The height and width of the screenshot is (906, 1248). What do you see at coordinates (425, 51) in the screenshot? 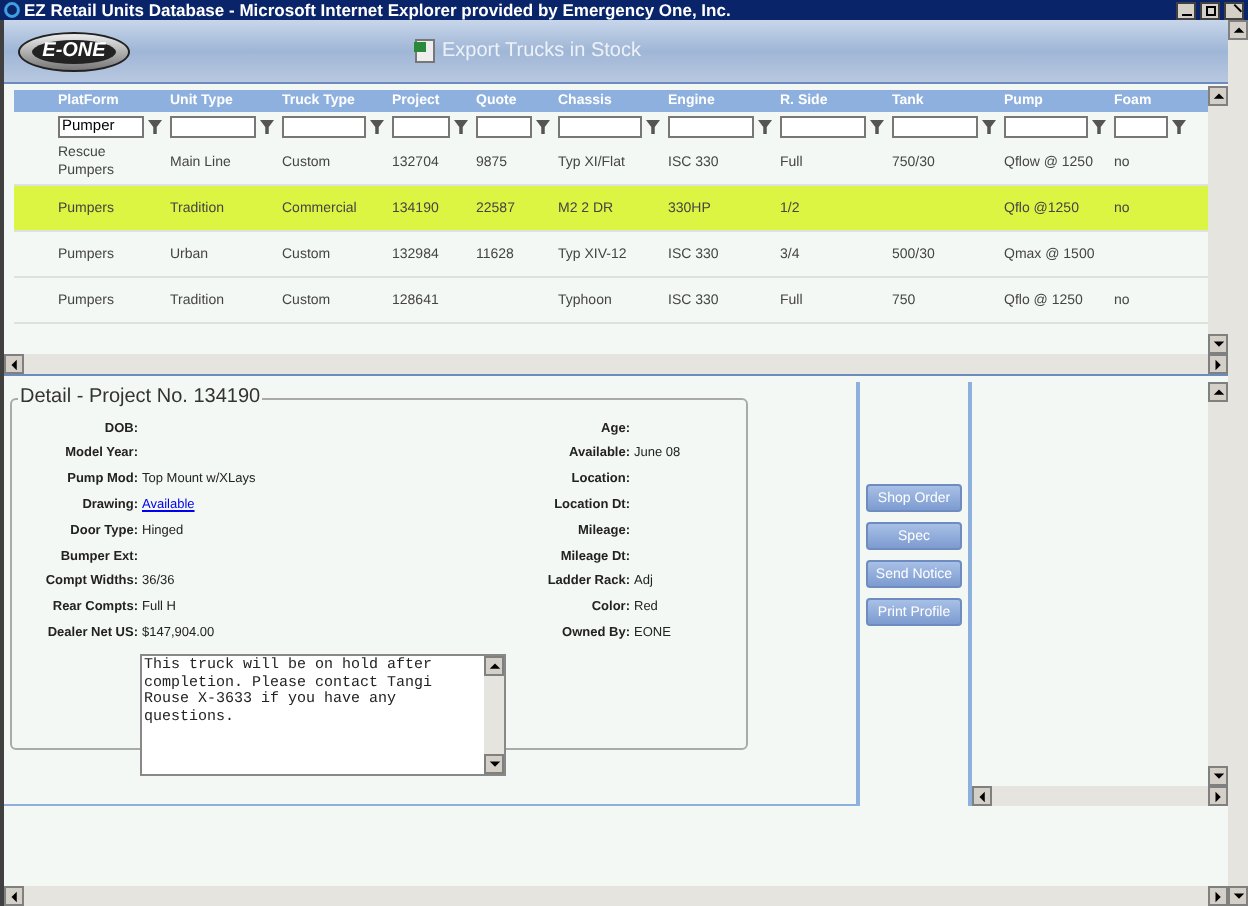
I see `spreadsheet-icon` at bounding box center [425, 51].